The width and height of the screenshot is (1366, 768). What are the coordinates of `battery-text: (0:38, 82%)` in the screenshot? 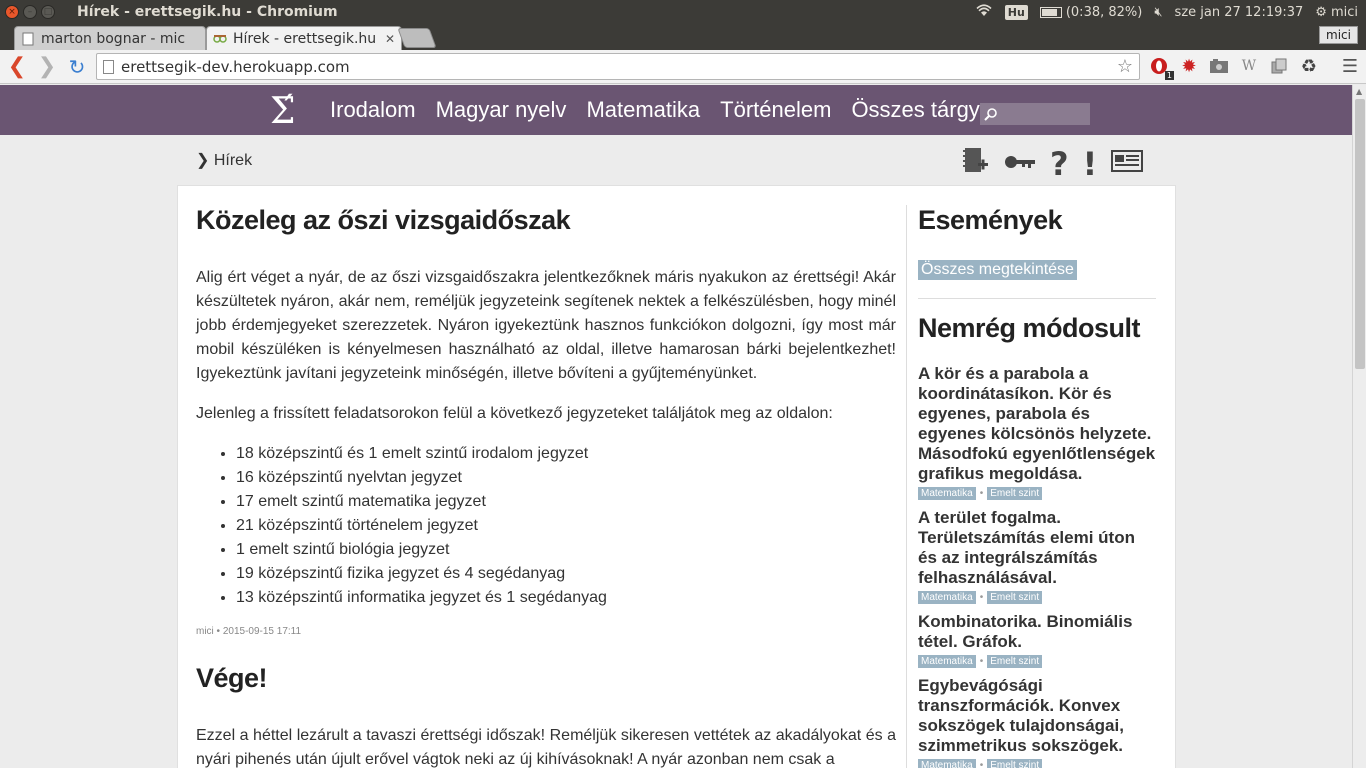 It's located at (1104, 12).